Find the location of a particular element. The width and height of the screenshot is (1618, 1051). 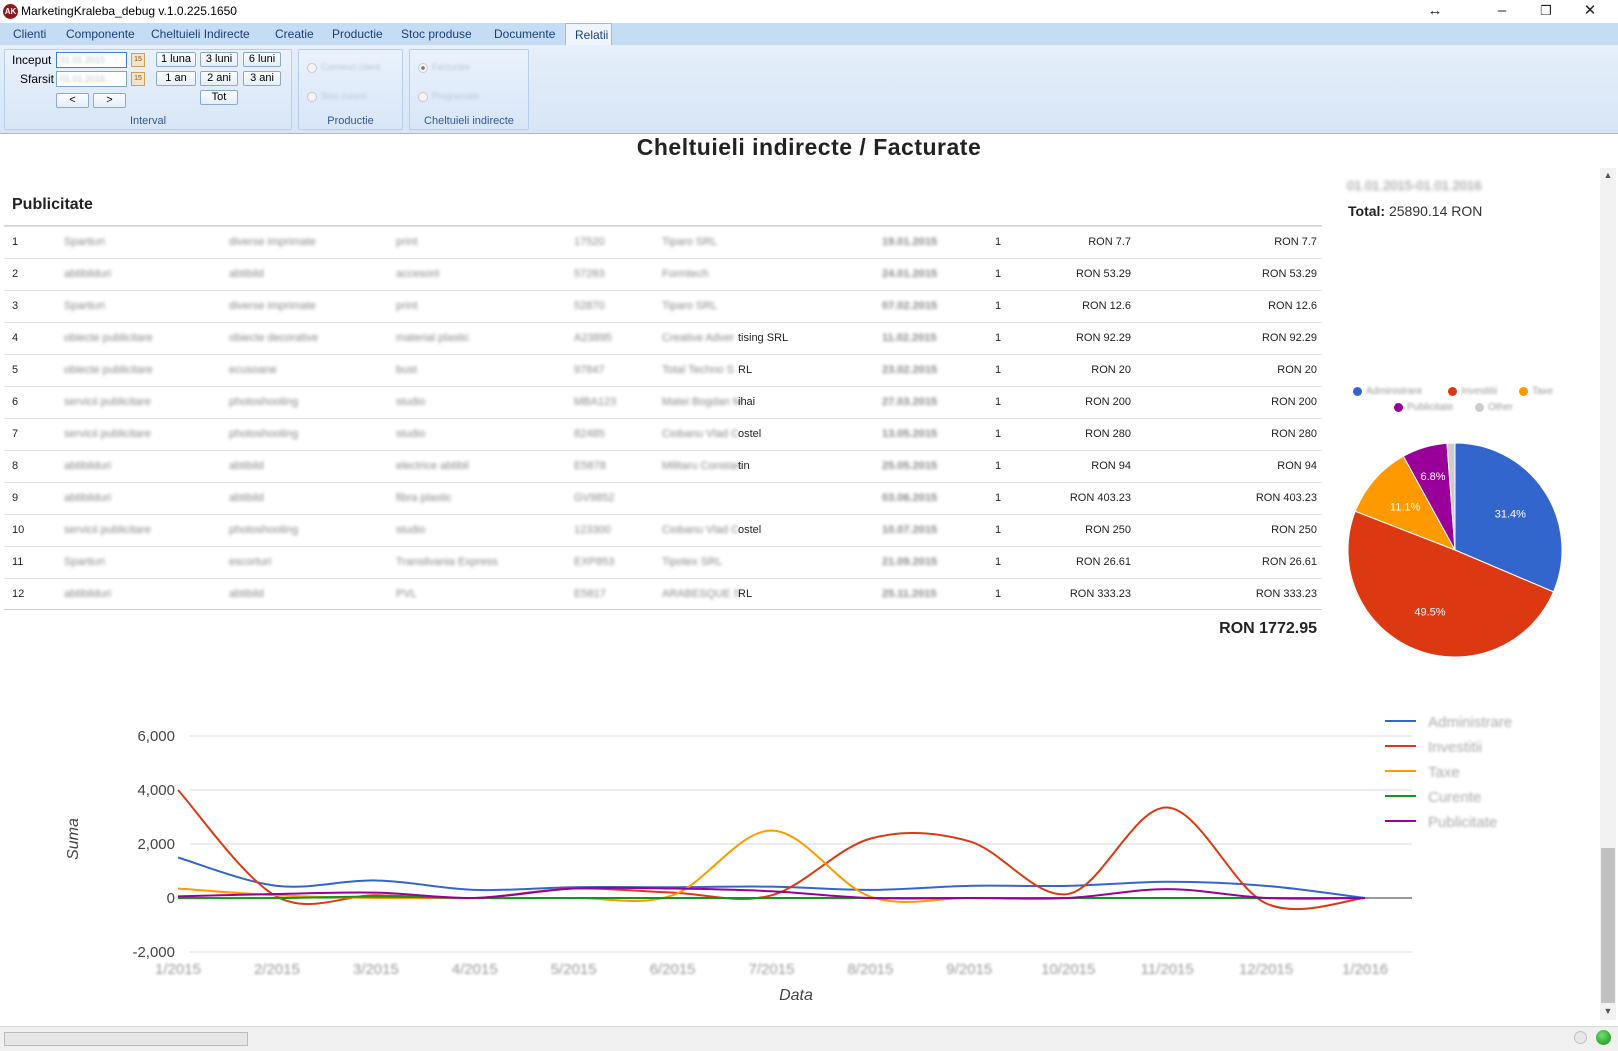

end-date-input: 01.01.2016 is located at coordinates (91, 79).